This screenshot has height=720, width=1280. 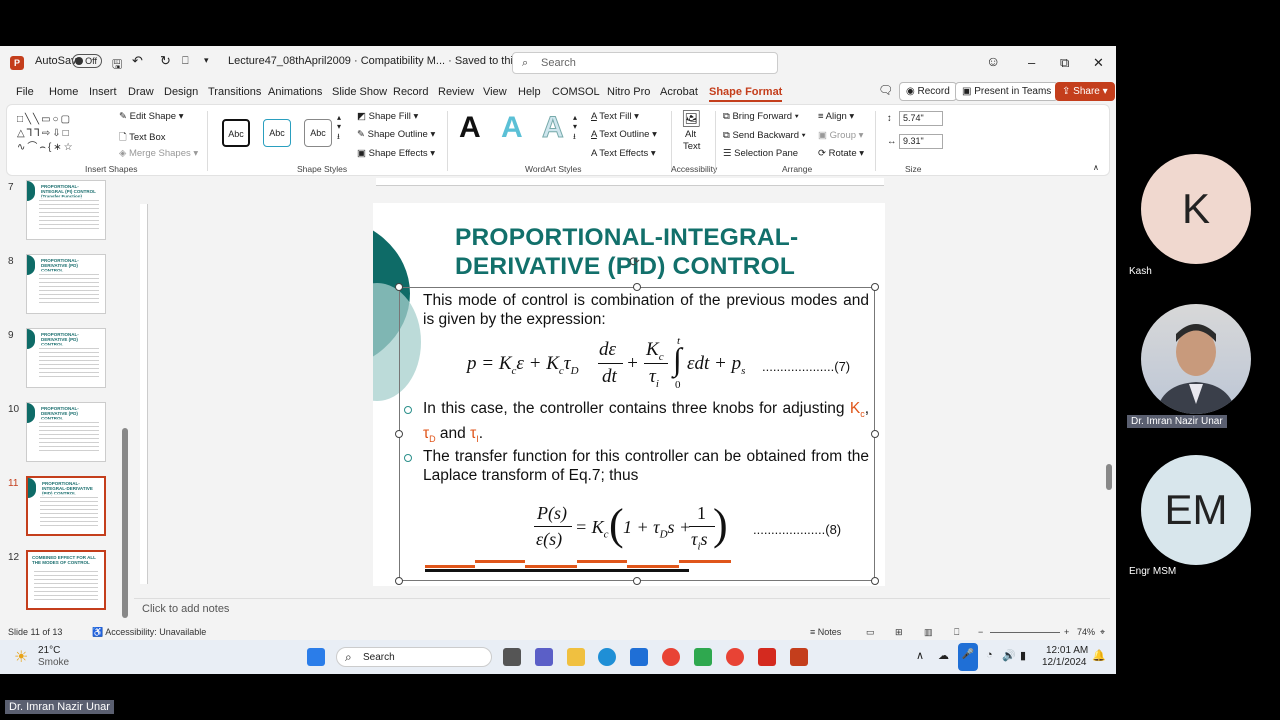 I want to click on tab-animations: Animations, so click(x=295, y=92).